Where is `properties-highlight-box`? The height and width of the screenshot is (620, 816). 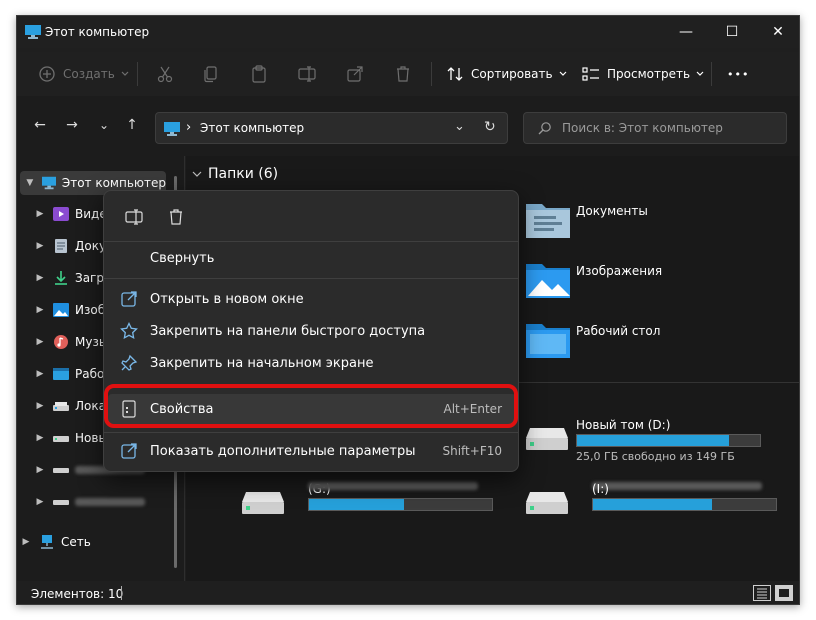
properties-highlight-box is located at coordinates (311, 406).